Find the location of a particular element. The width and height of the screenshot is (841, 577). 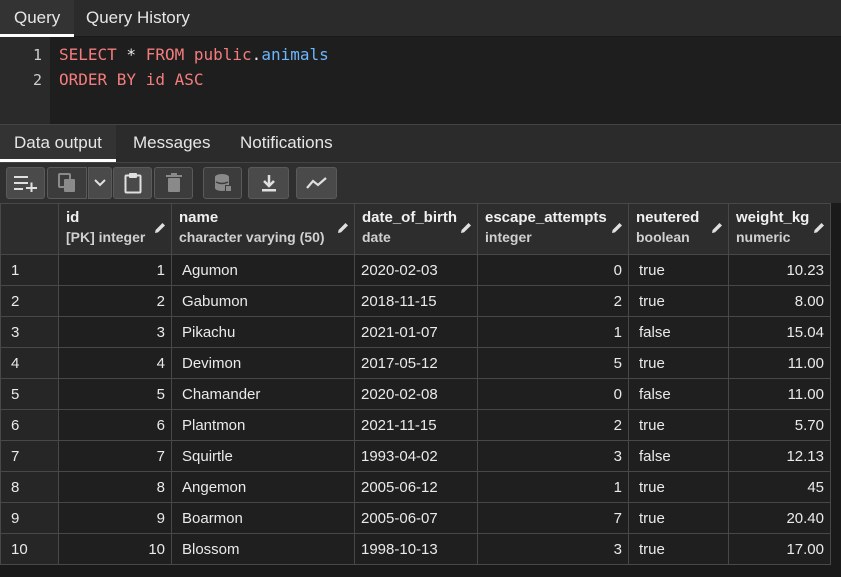

row-number: 2 is located at coordinates (29, 301).